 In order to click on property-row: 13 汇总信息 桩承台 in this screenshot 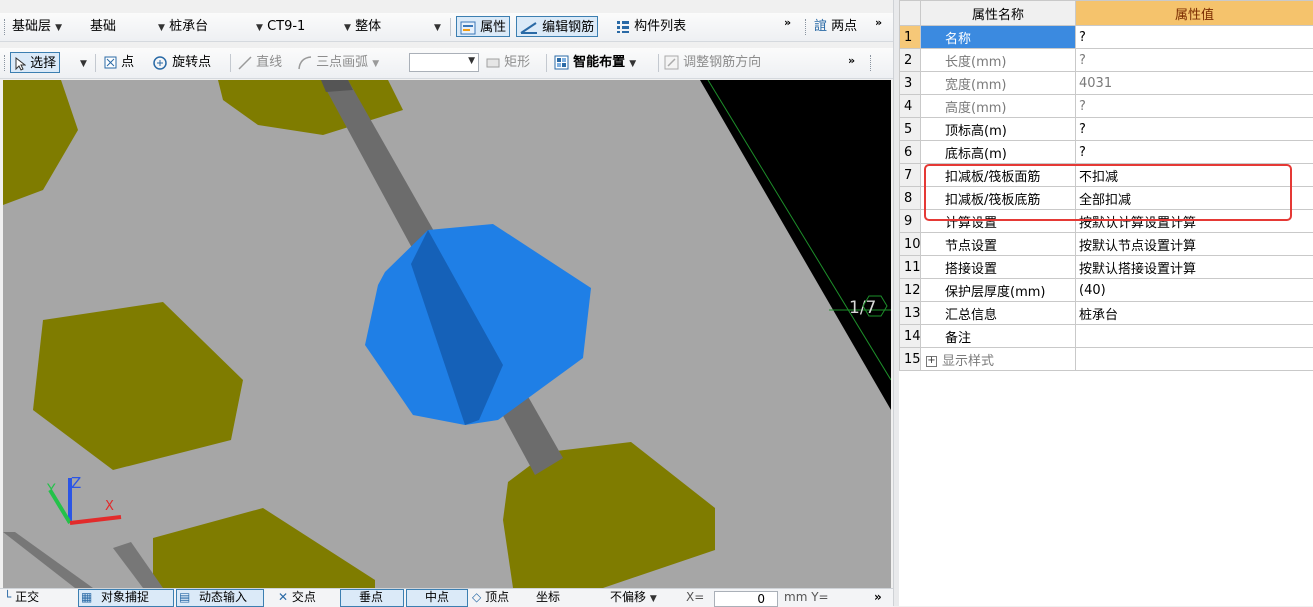, I will do `click(1106, 313)`.